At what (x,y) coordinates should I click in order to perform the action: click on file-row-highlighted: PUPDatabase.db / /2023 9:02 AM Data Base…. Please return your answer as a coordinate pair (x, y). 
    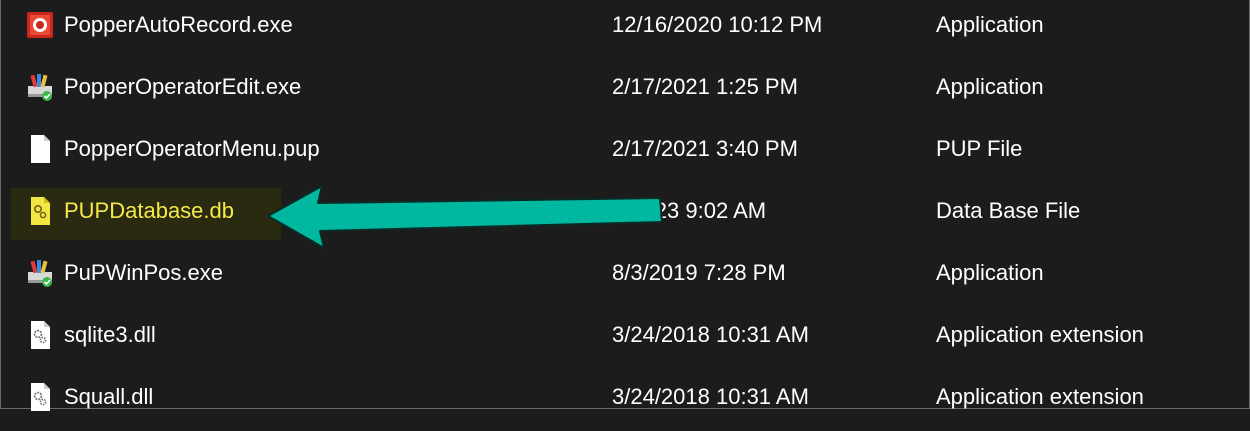
    Looking at the image, I should click on (624, 214).